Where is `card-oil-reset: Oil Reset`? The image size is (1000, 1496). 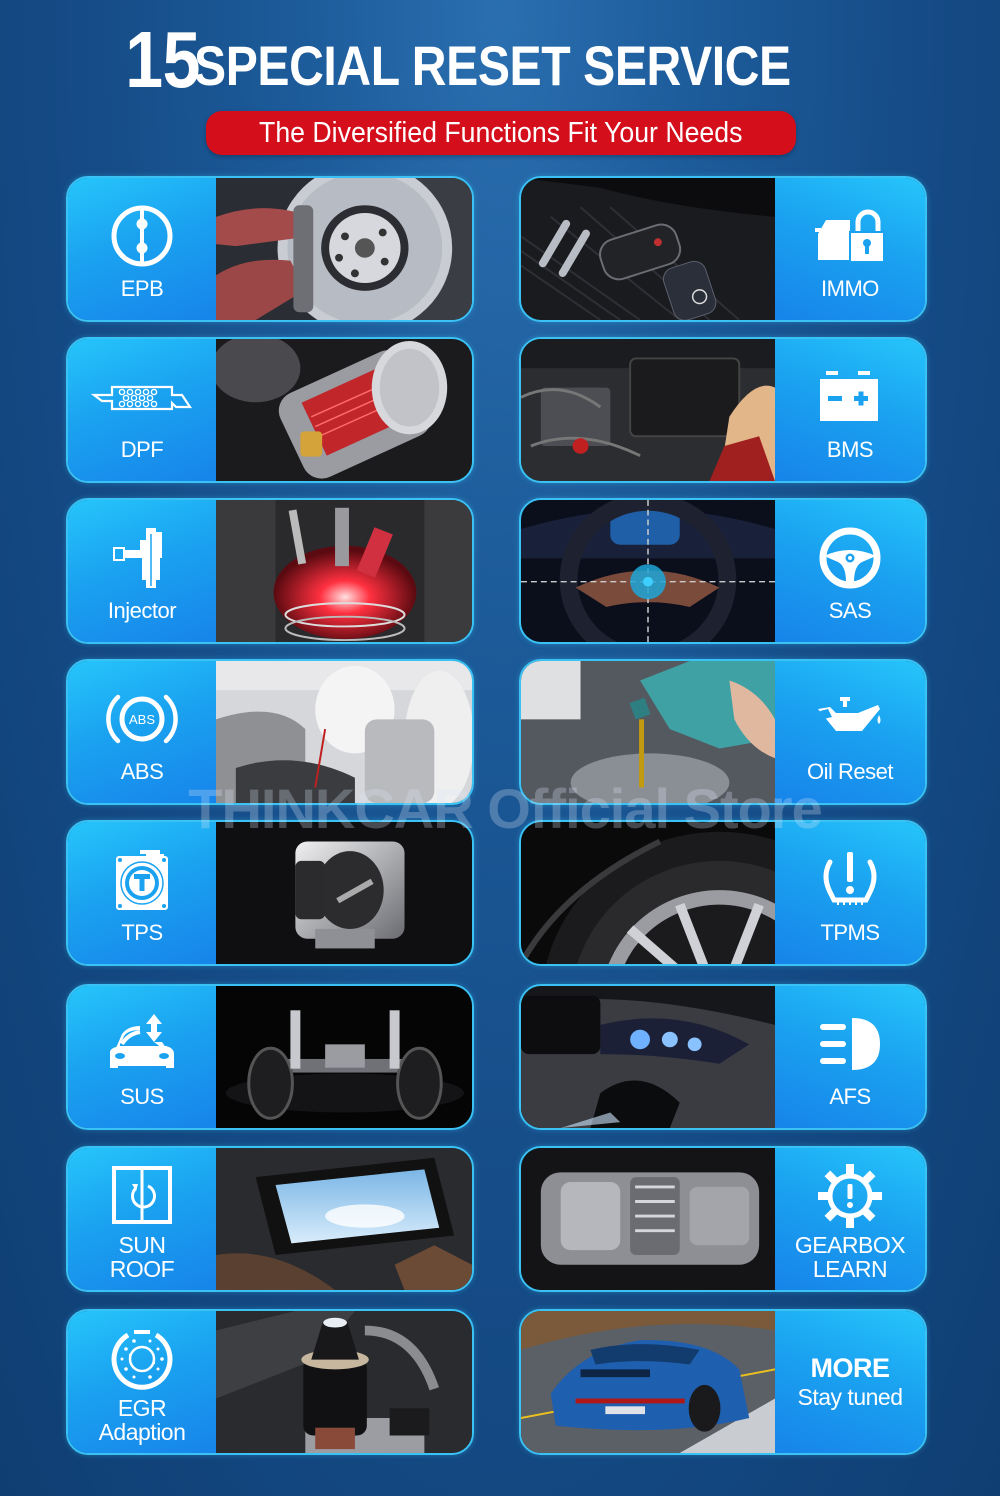 card-oil-reset: Oil Reset is located at coordinates (723, 732).